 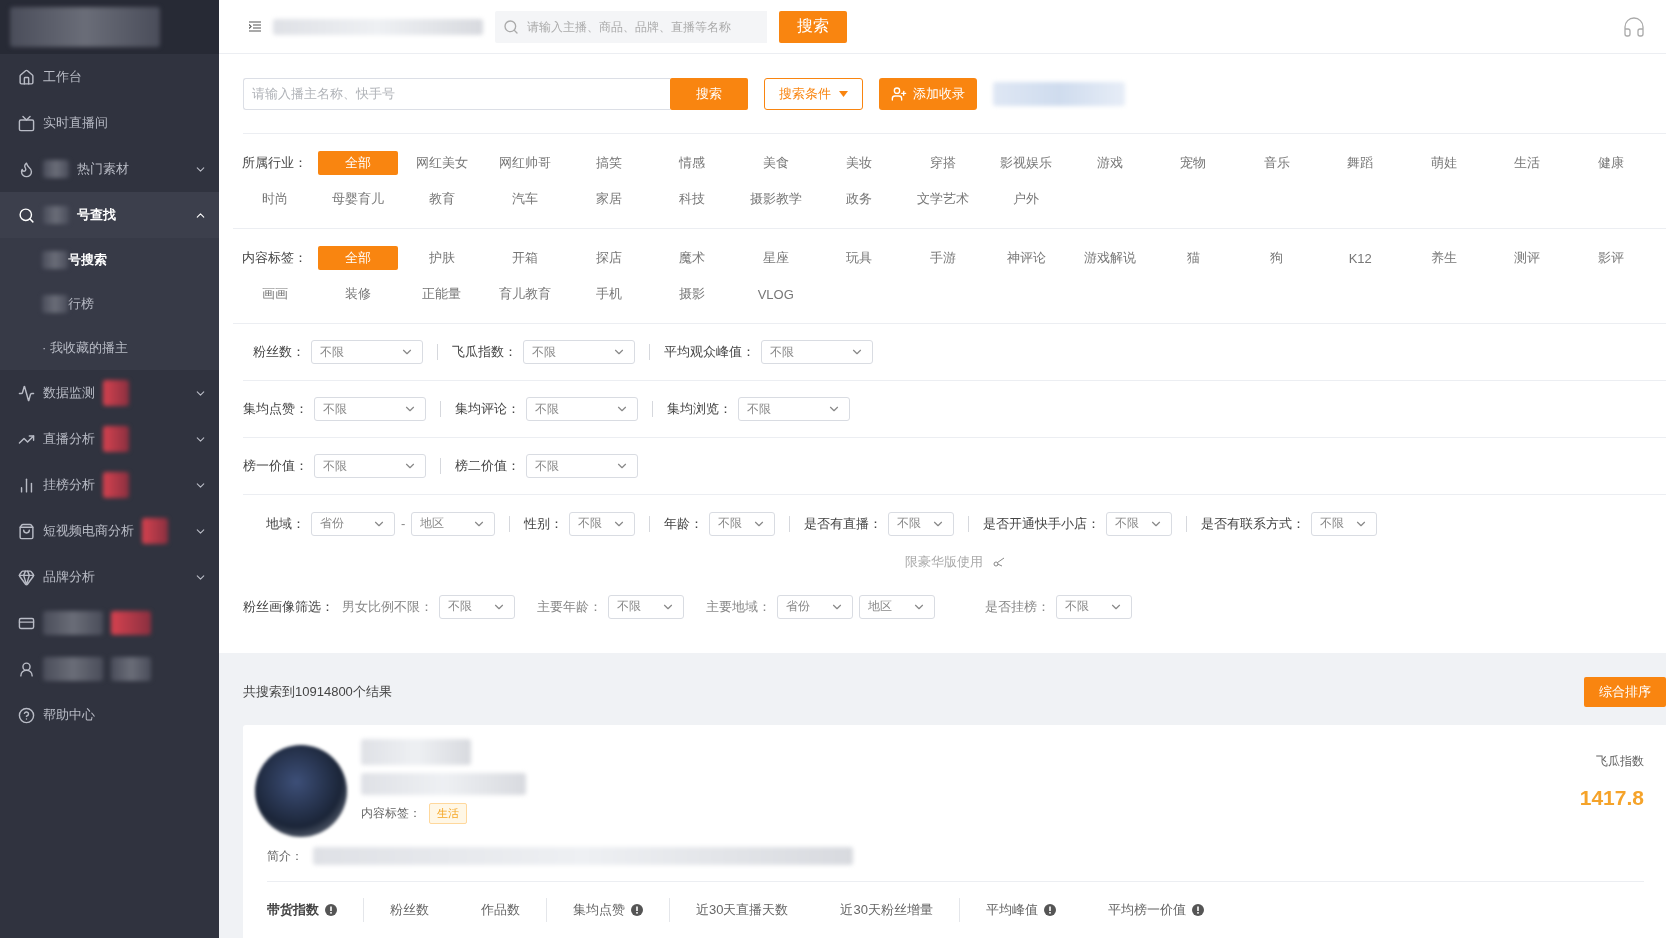 What do you see at coordinates (1360, 163) in the screenshot?
I see `filter-tag: 舞蹈` at bounding box center [1360, 163].